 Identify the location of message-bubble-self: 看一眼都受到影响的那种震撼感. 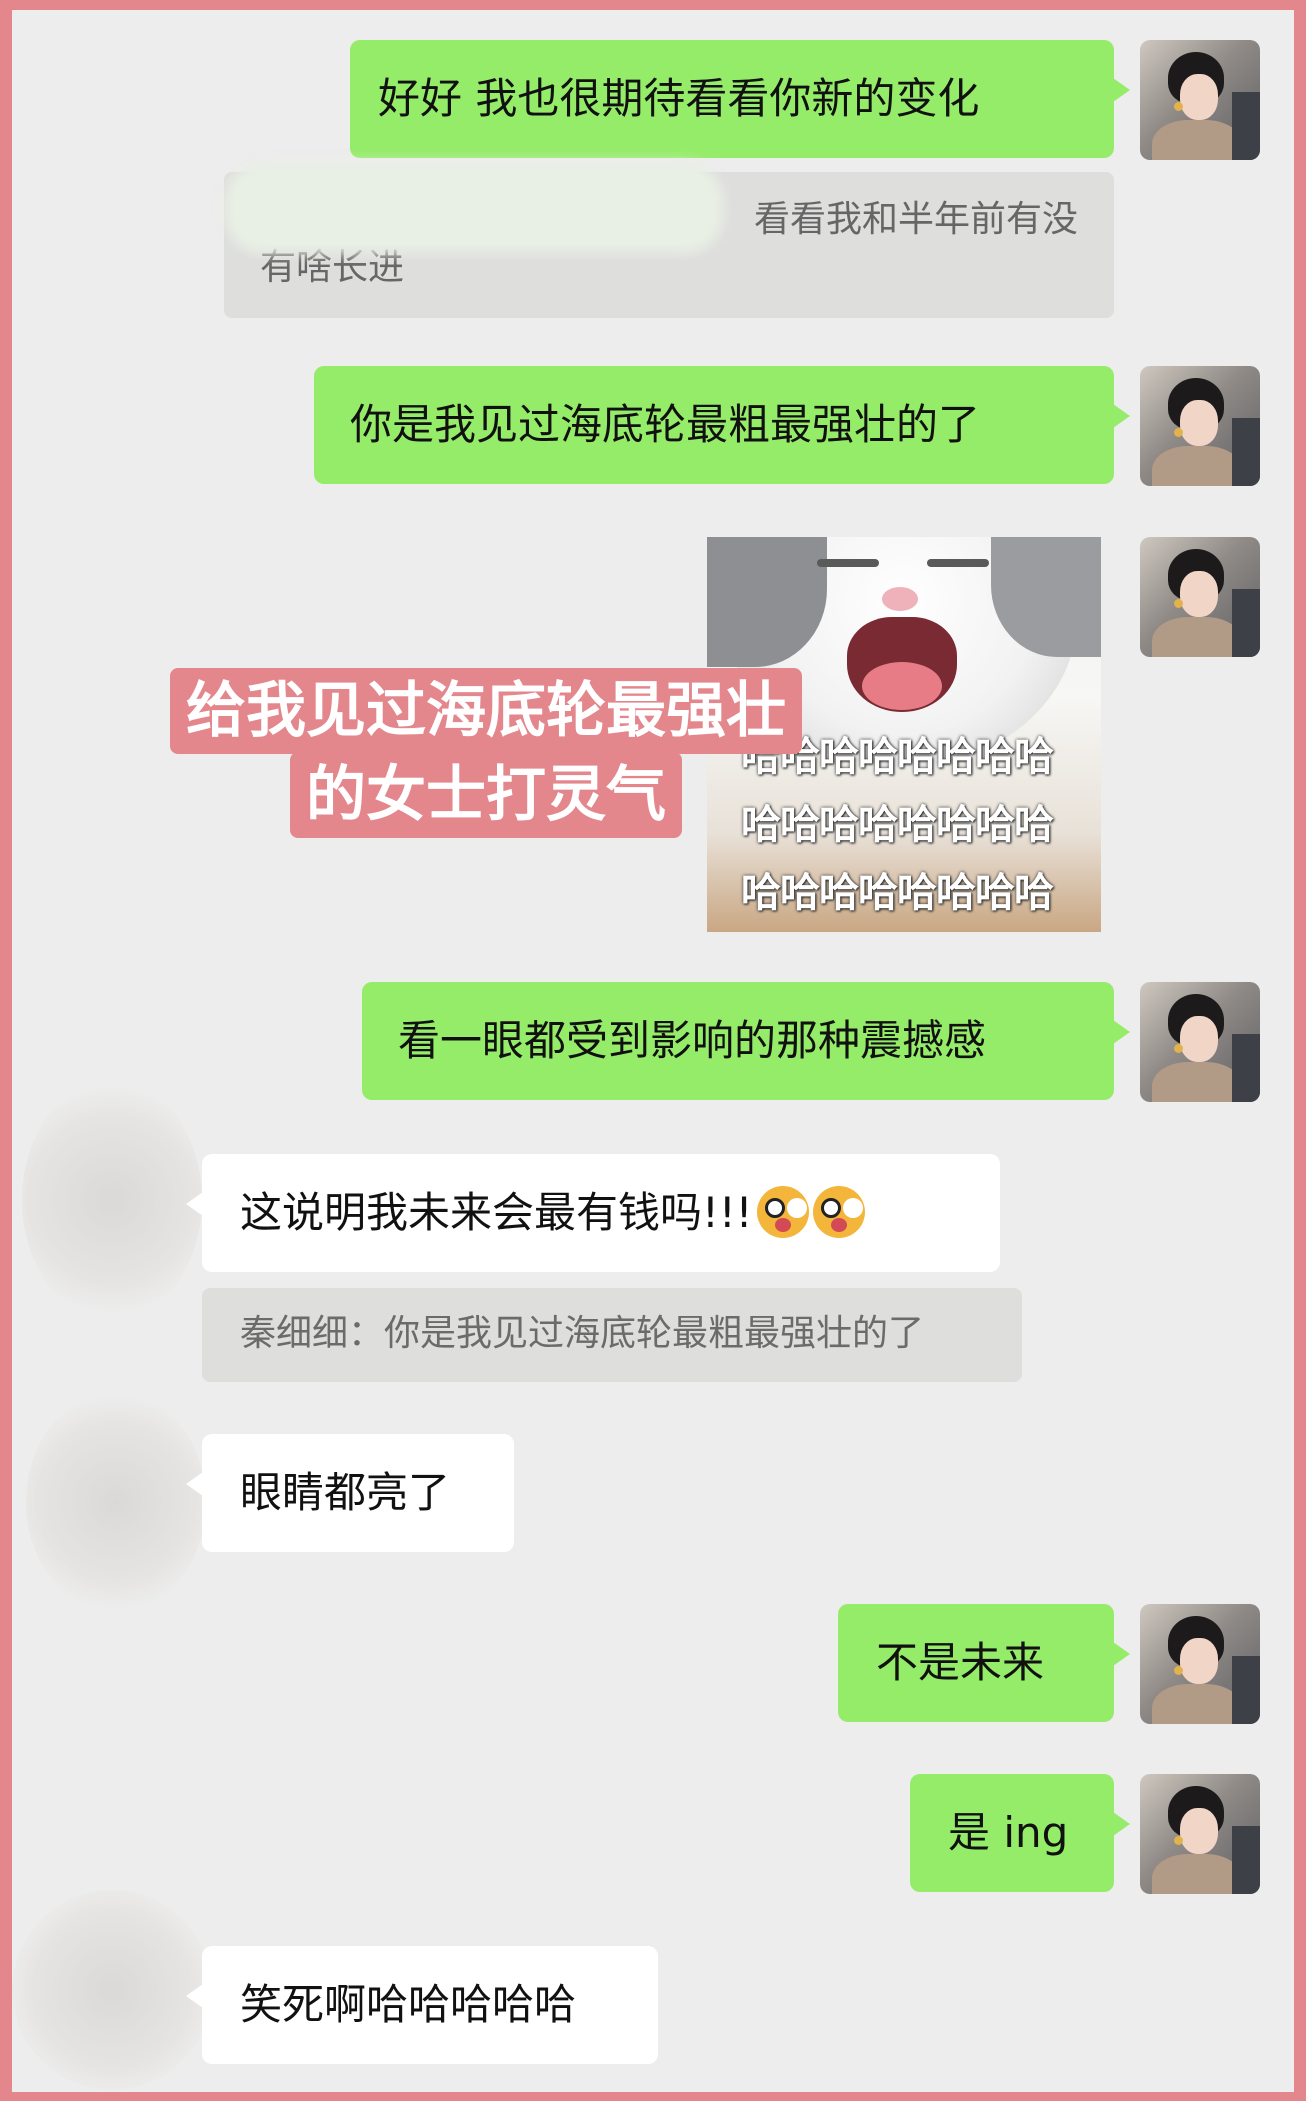
(746, 1041).